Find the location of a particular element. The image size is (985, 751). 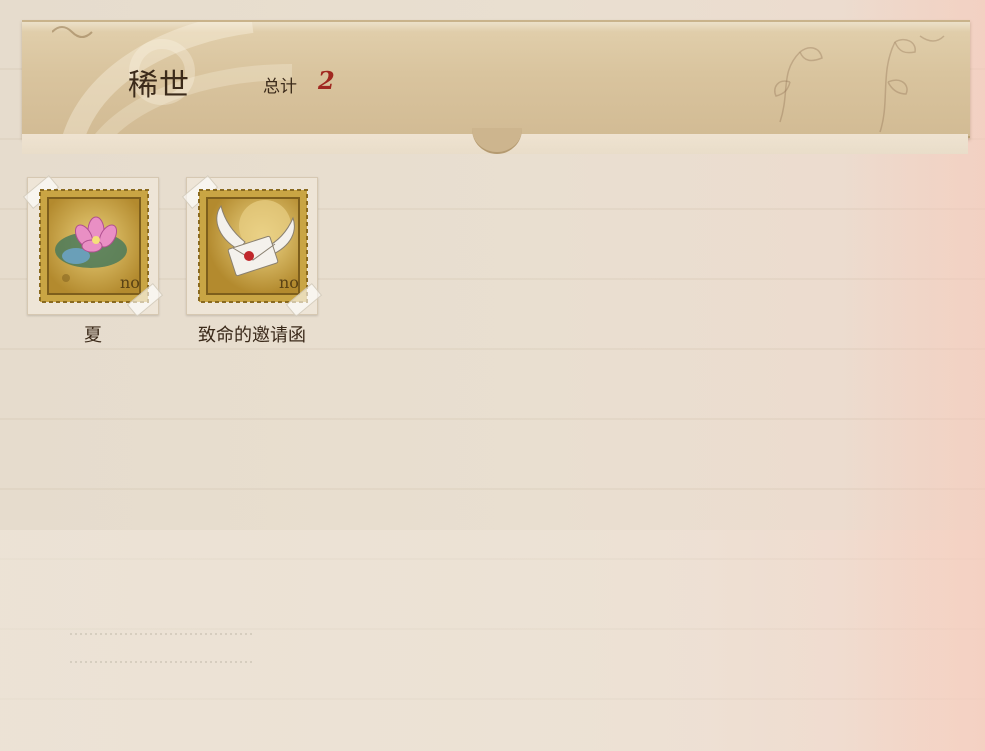

total-label: 总计 is located at coordinates (280, 87).